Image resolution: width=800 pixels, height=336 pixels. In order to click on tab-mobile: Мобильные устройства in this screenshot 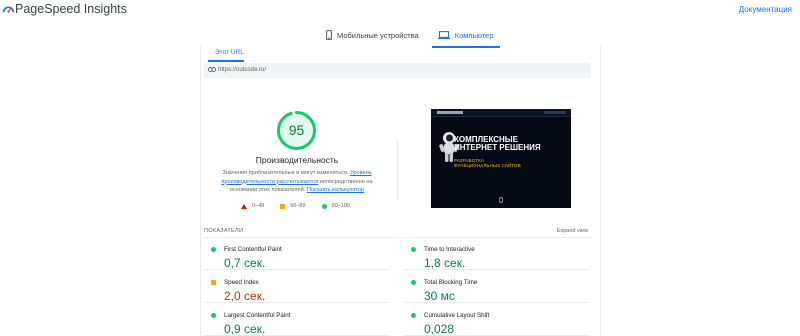, I will do `click(372, 35)`.